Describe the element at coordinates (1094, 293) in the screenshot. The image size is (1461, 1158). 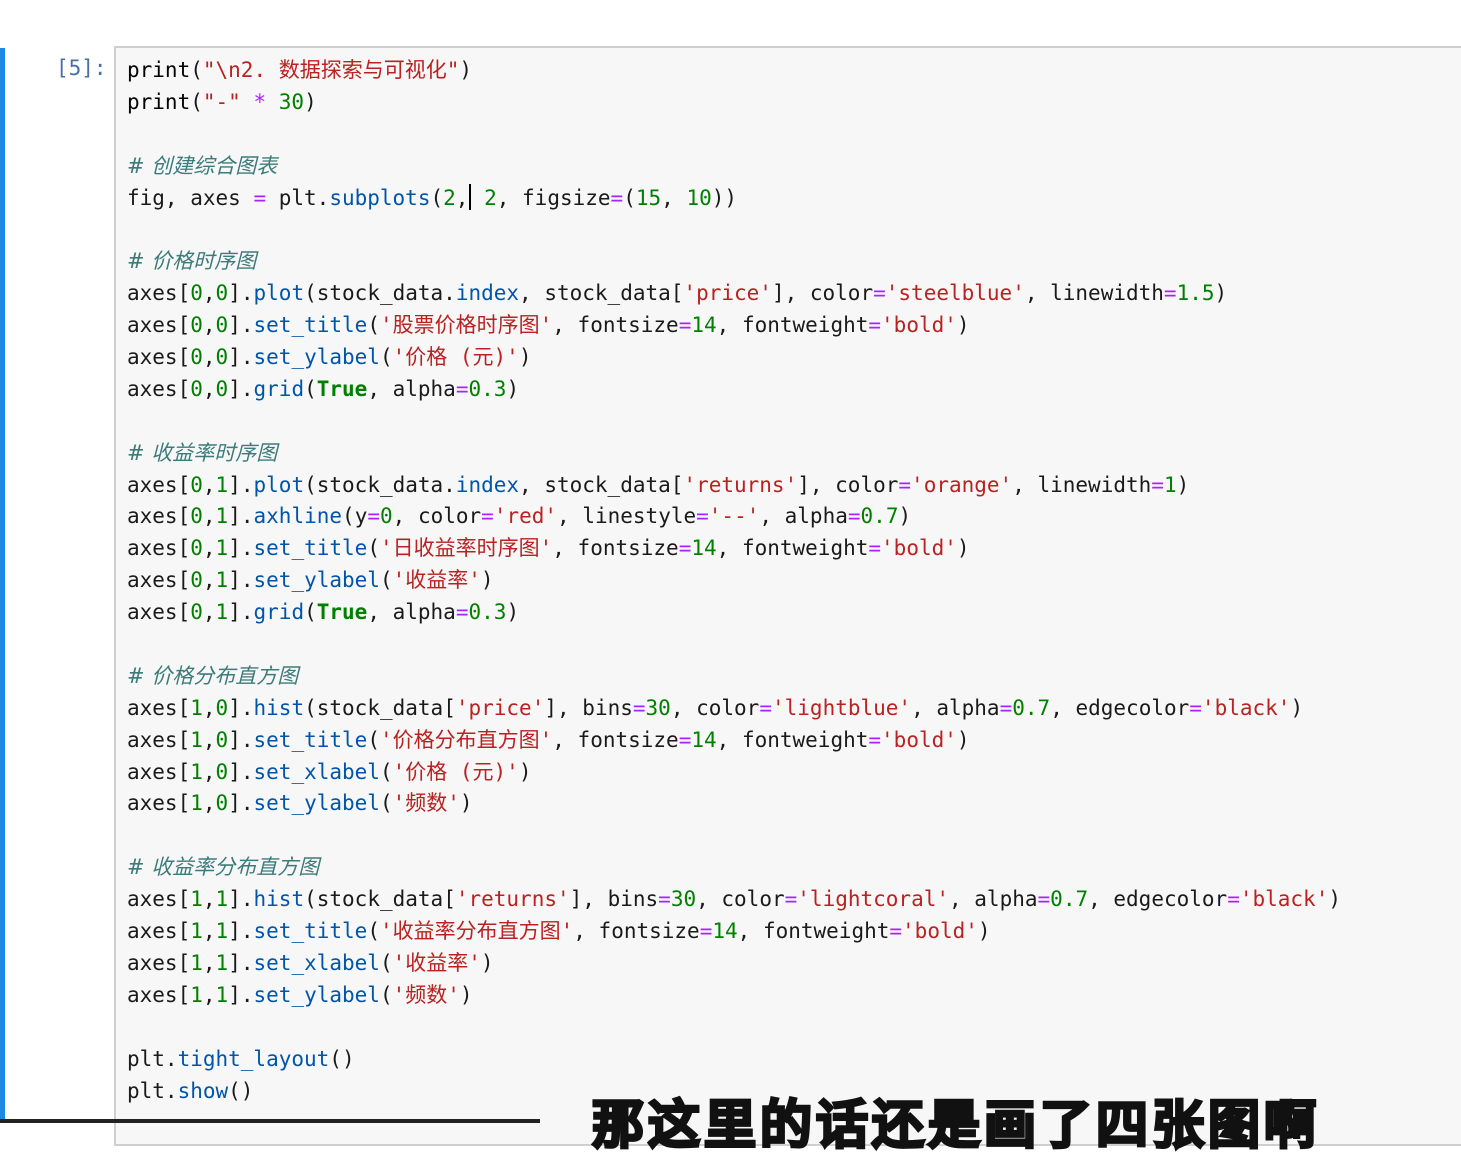
I see `code-token: , linewidth` at that location.